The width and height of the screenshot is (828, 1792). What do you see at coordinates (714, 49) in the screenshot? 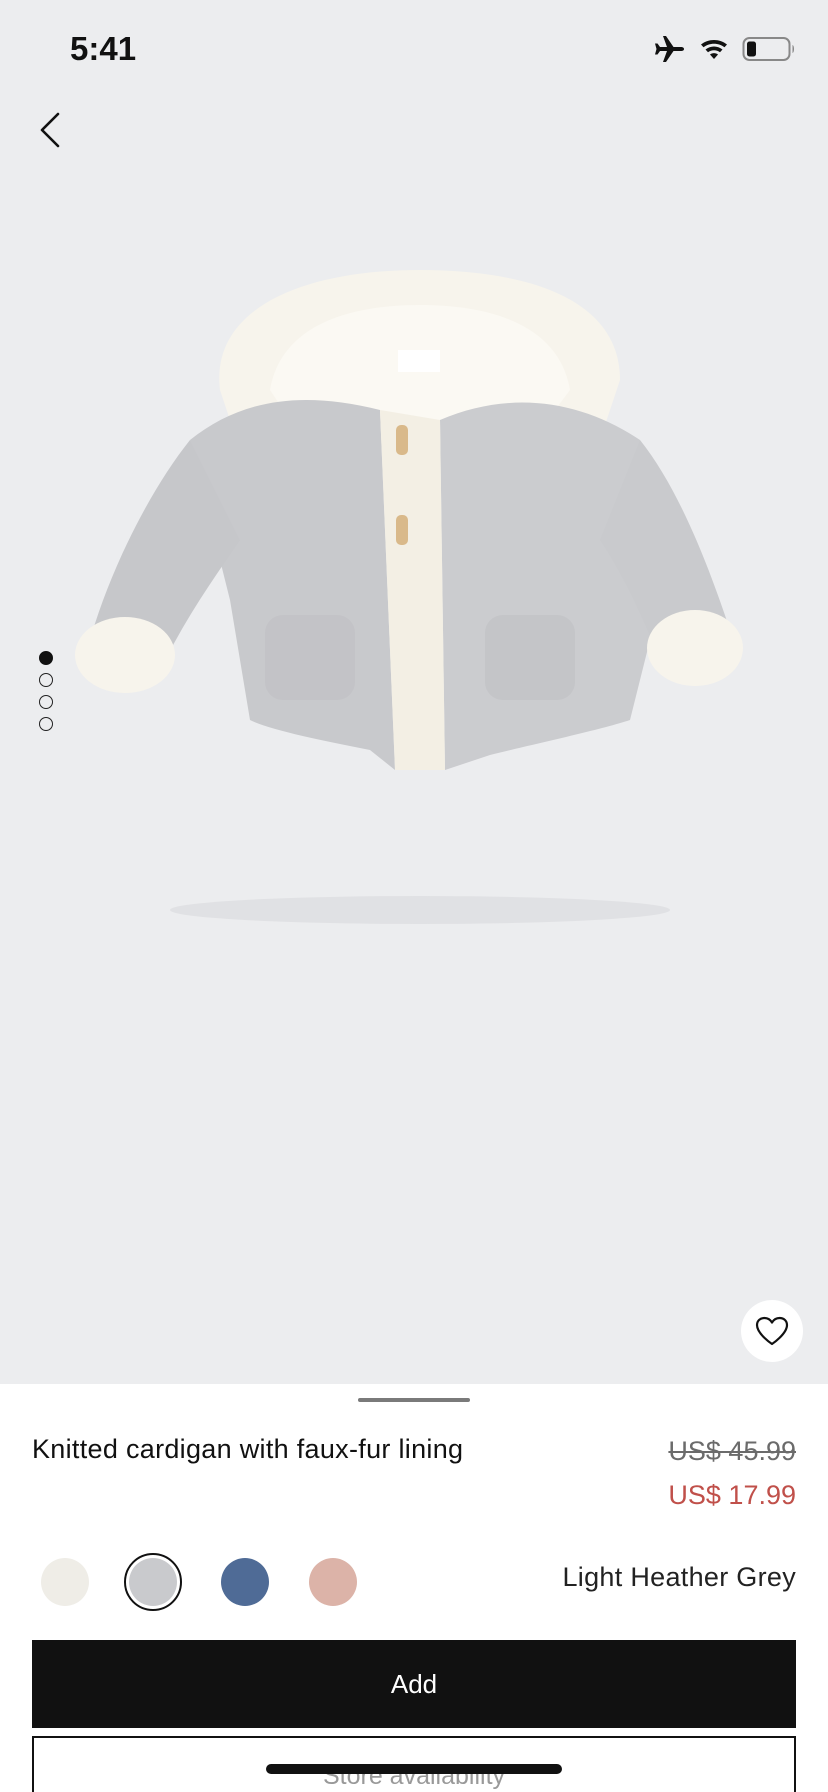
I see `wifi-icon` at bounding box center [714, 49].